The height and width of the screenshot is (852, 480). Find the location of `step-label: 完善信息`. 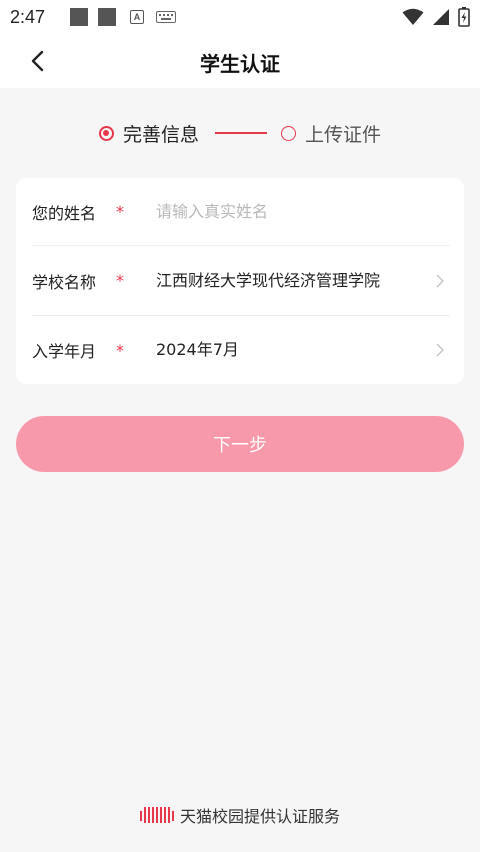

step-label: 完善信息 is located at coordinates (160, 134).